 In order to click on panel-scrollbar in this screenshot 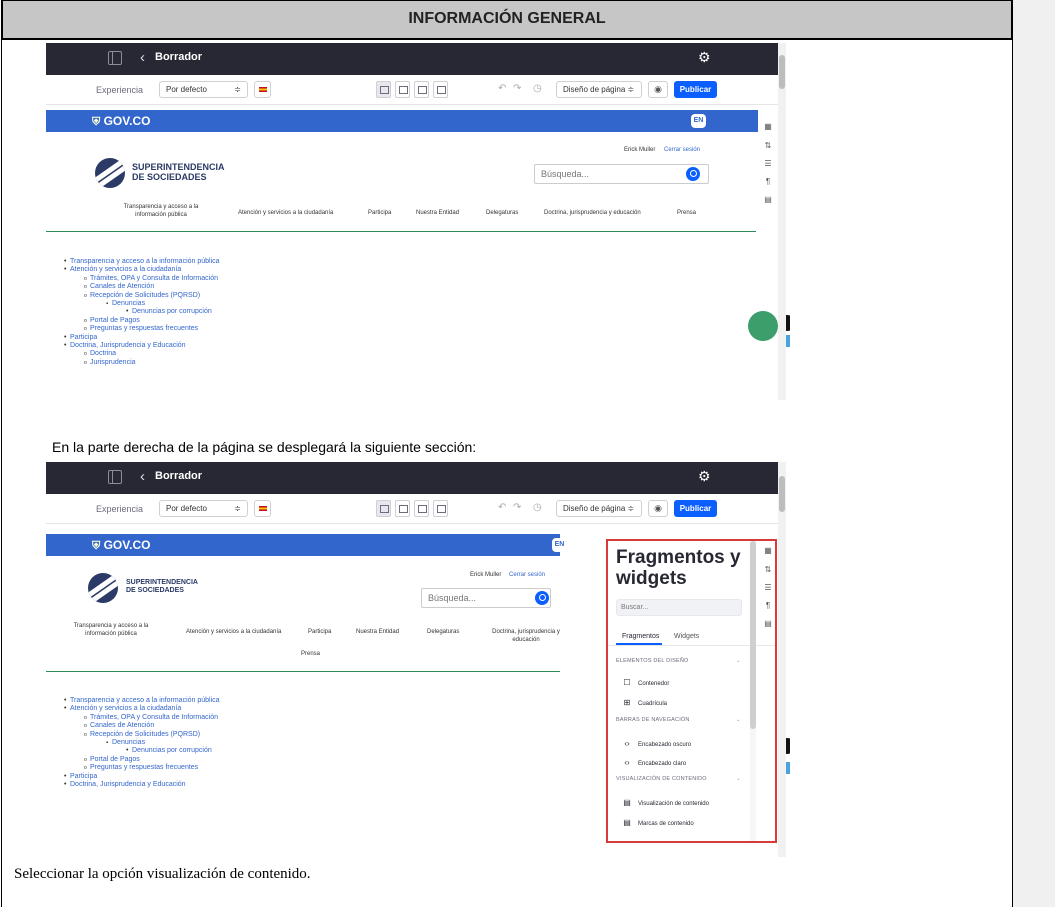, I will do `click(753, 691)`.